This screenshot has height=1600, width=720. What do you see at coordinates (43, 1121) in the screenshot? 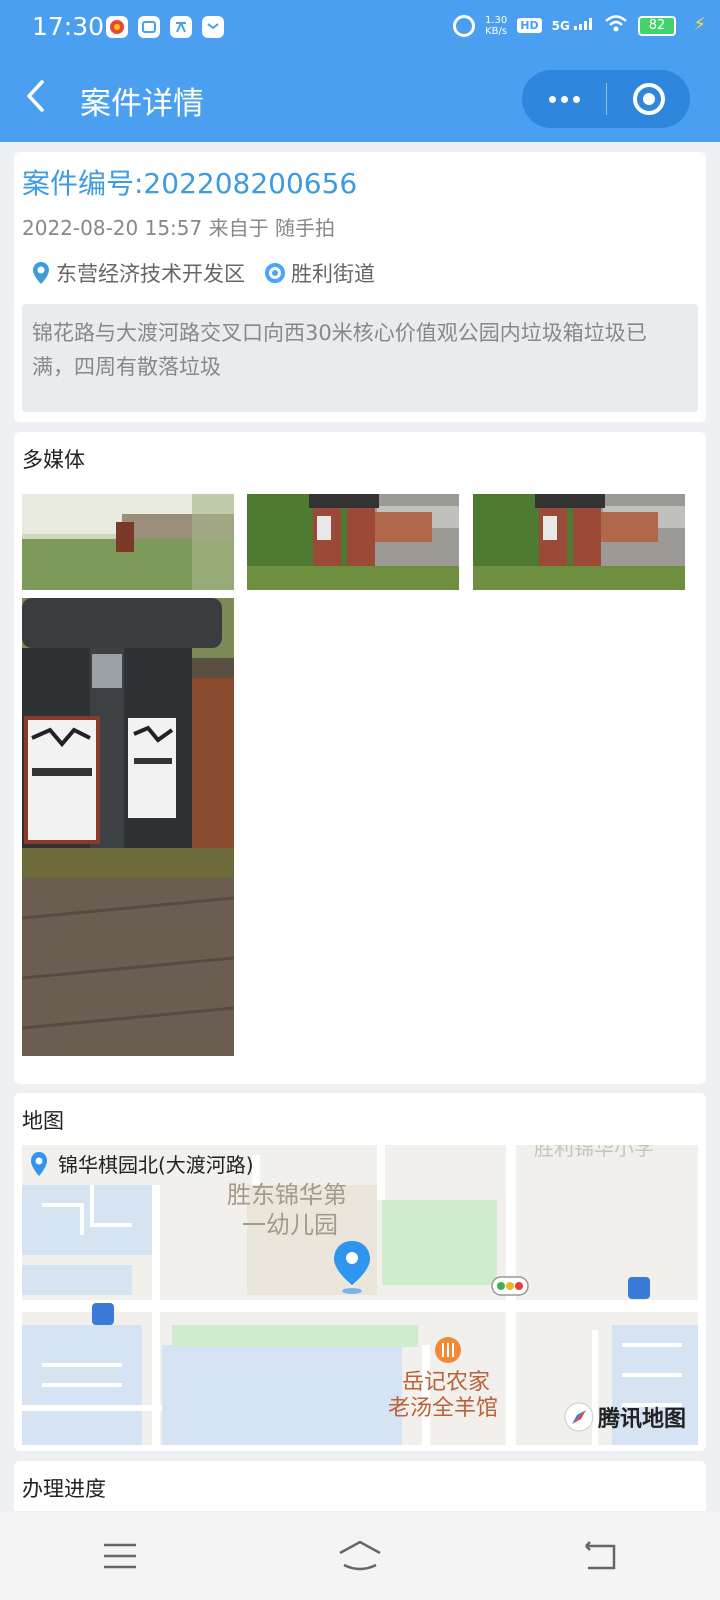
I see `map-title: 地图` at bounding box center [43, 1121].